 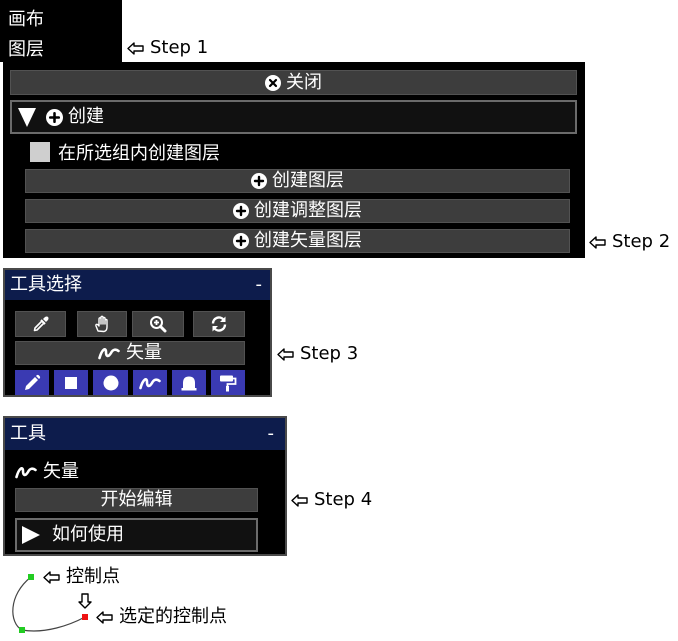 What do you see at coordinates (27, 117) in the screenshot?
I see `caret-down-icon` at bounding box center [27, 117].